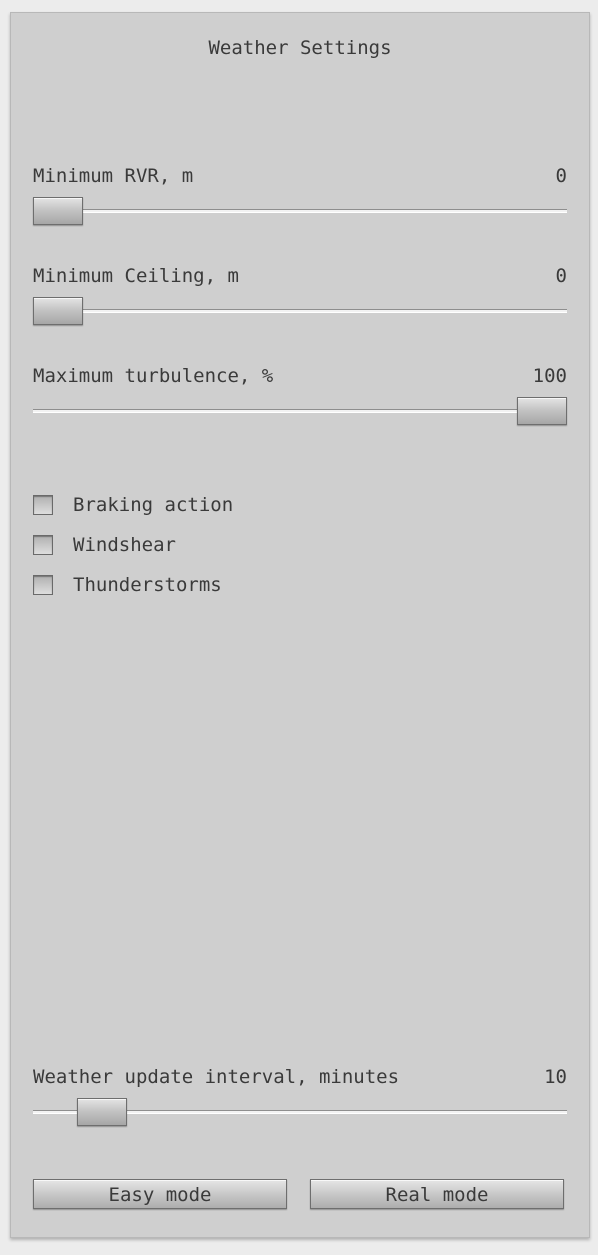  Describe the element at coordinates (549, 376) in the screenshot. I see `max-turbulence-value: 100` at that location.